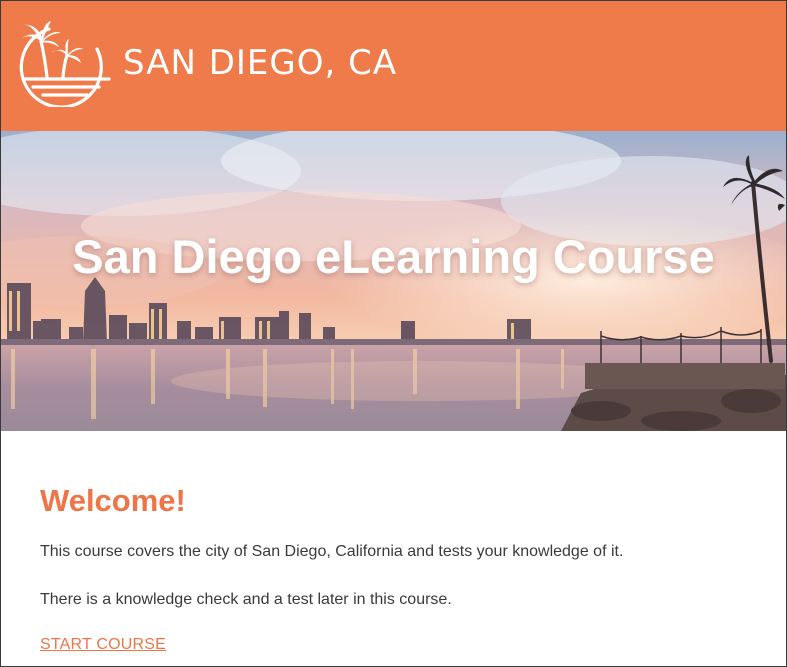  What do you see at coordinates (393, 256) in the screenshot?
I see `hero-title: San Diego eLearning Course` at bounding box center [393, 256].